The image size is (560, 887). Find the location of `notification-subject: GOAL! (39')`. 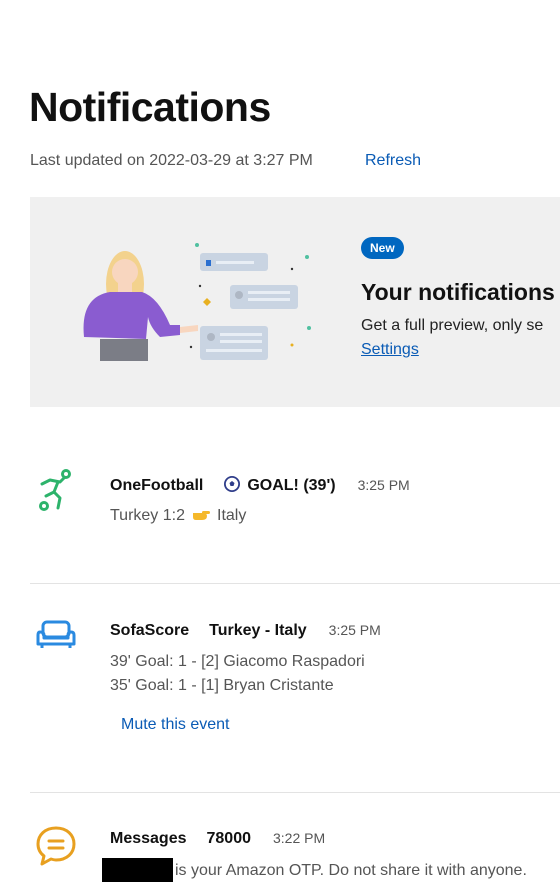

notification-subject: GOAL! (39') is located at coordinates (279, 485).